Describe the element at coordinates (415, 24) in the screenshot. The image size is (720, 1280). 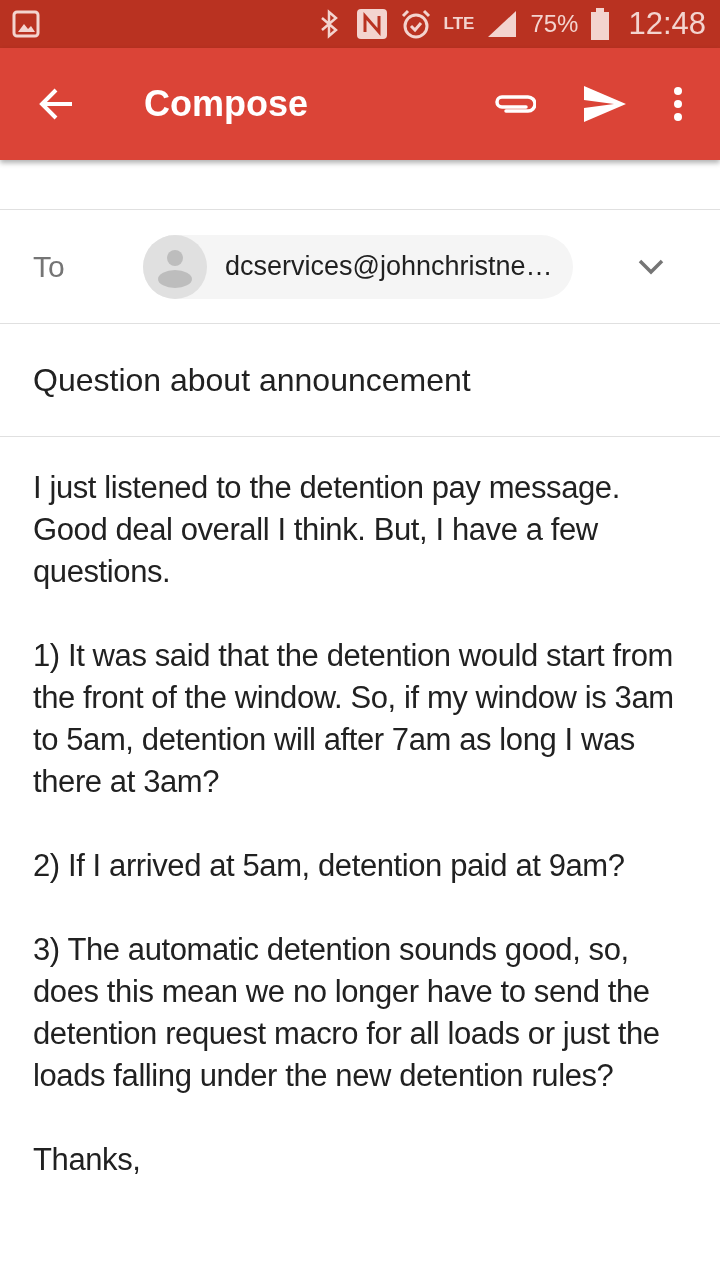
I see `alarm-icon` at that location.